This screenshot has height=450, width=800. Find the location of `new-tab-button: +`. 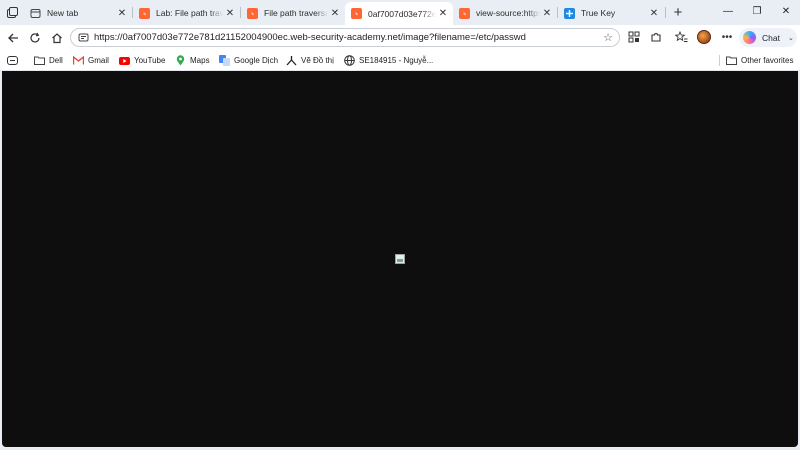

new-tab-button: + is located at coordinates (678, 13).